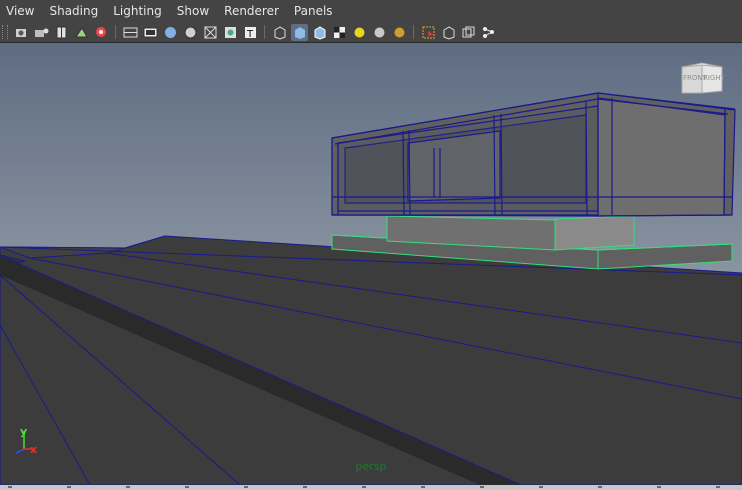 Image resolution: width=742 pixels, height=490 pixels. I want to click on menu-panels: Panels, so click(314, 11).